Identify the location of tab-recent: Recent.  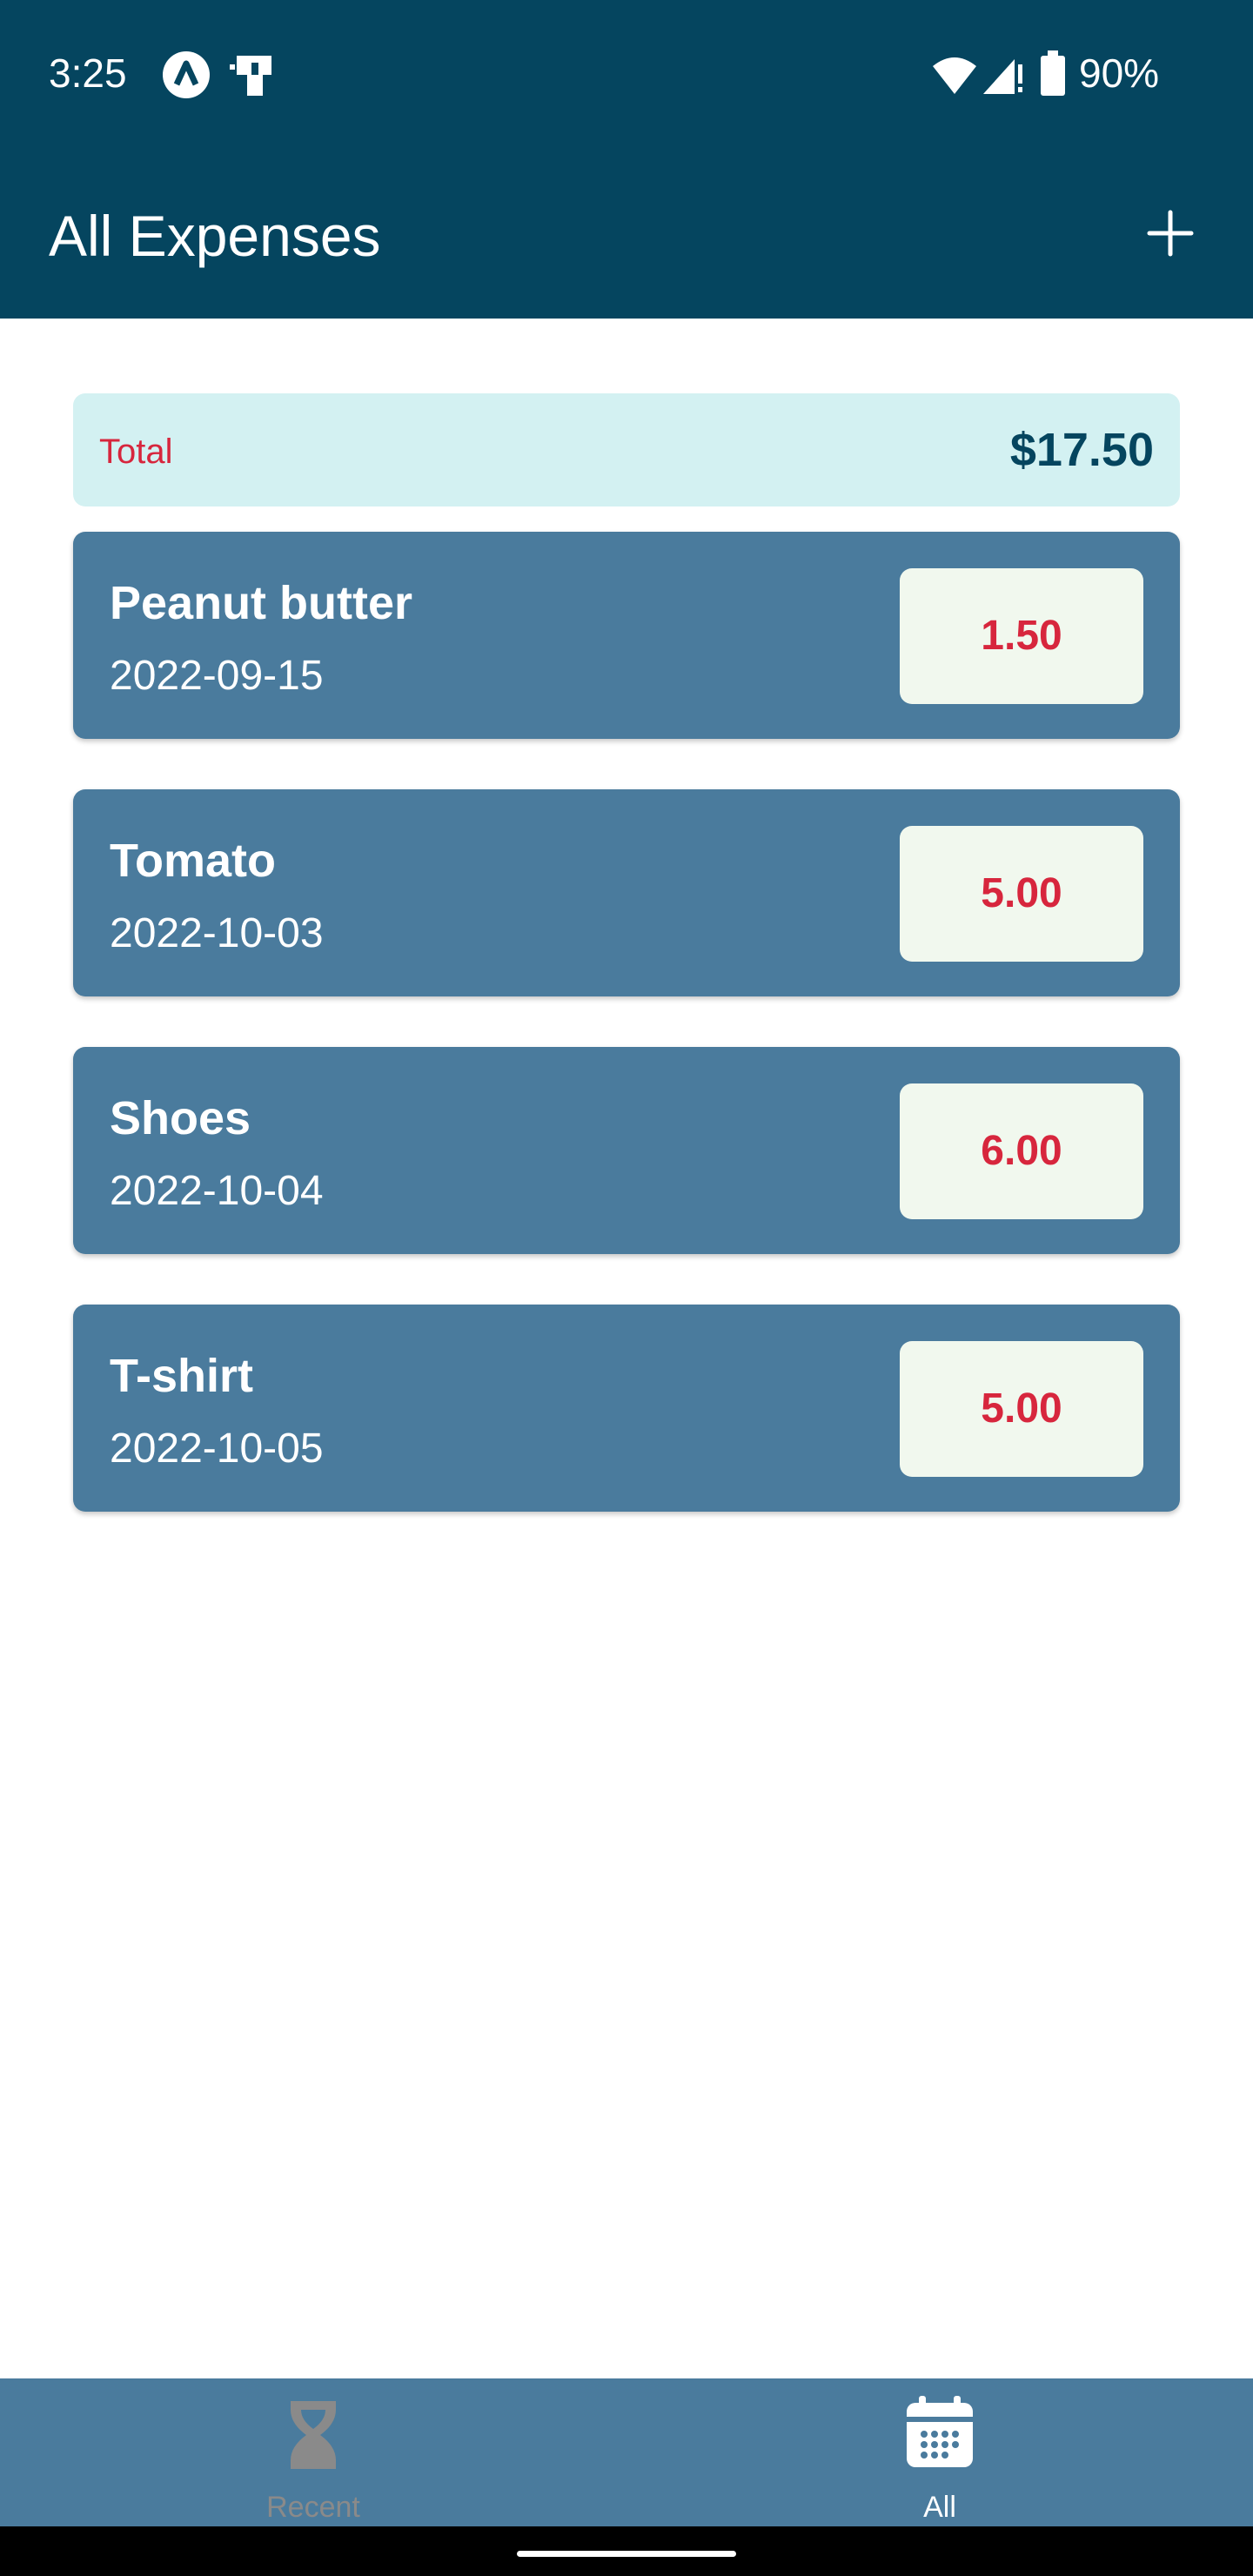
(313, 2452).